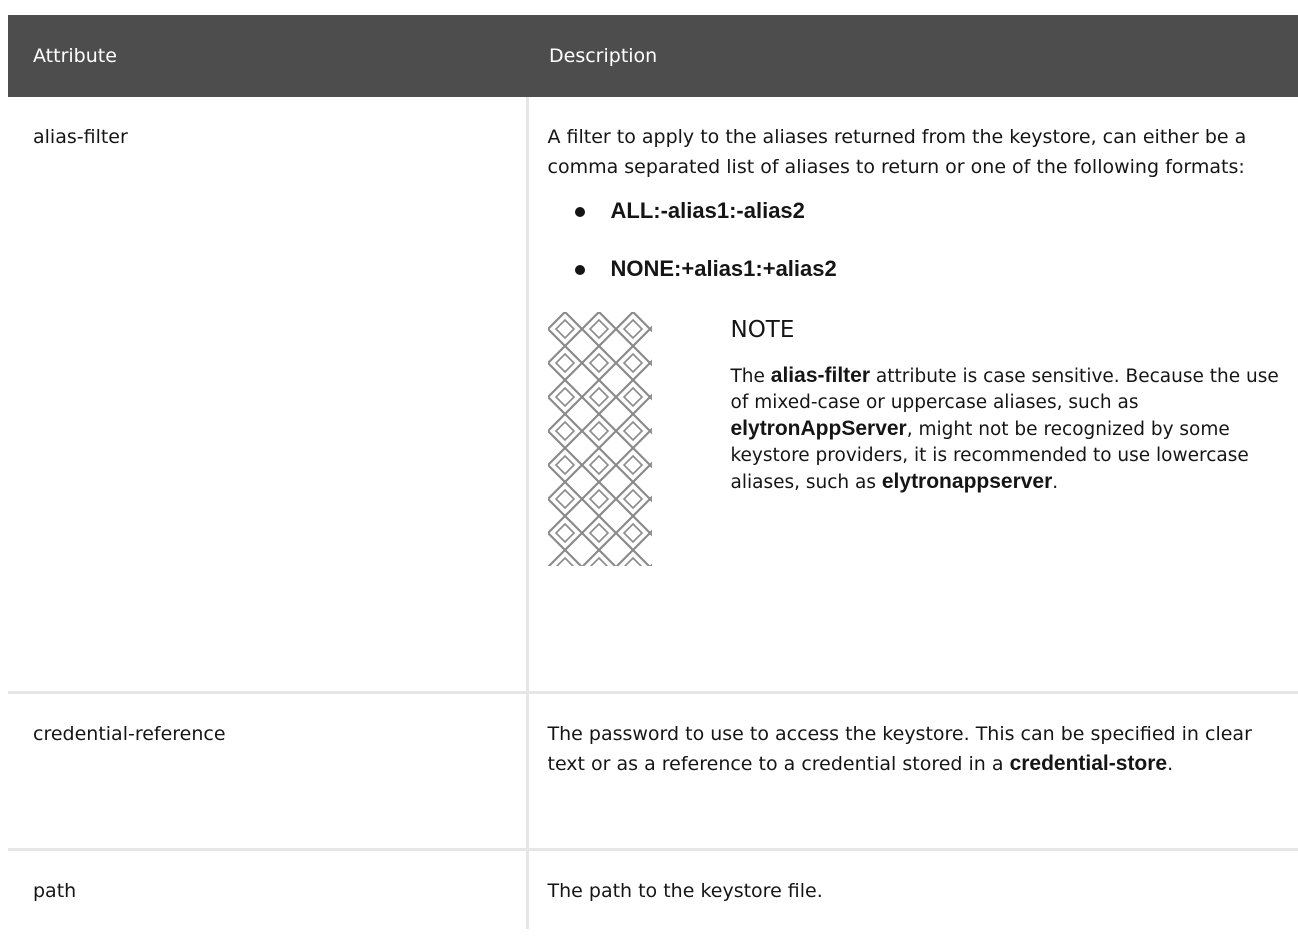 The width and height of the screenshot is (1298, 946). What do you see at coordinates (967, 481) in the screenshot?
I see `code-elytronappserver: elytronappserver` at bounding box center [967, 481].